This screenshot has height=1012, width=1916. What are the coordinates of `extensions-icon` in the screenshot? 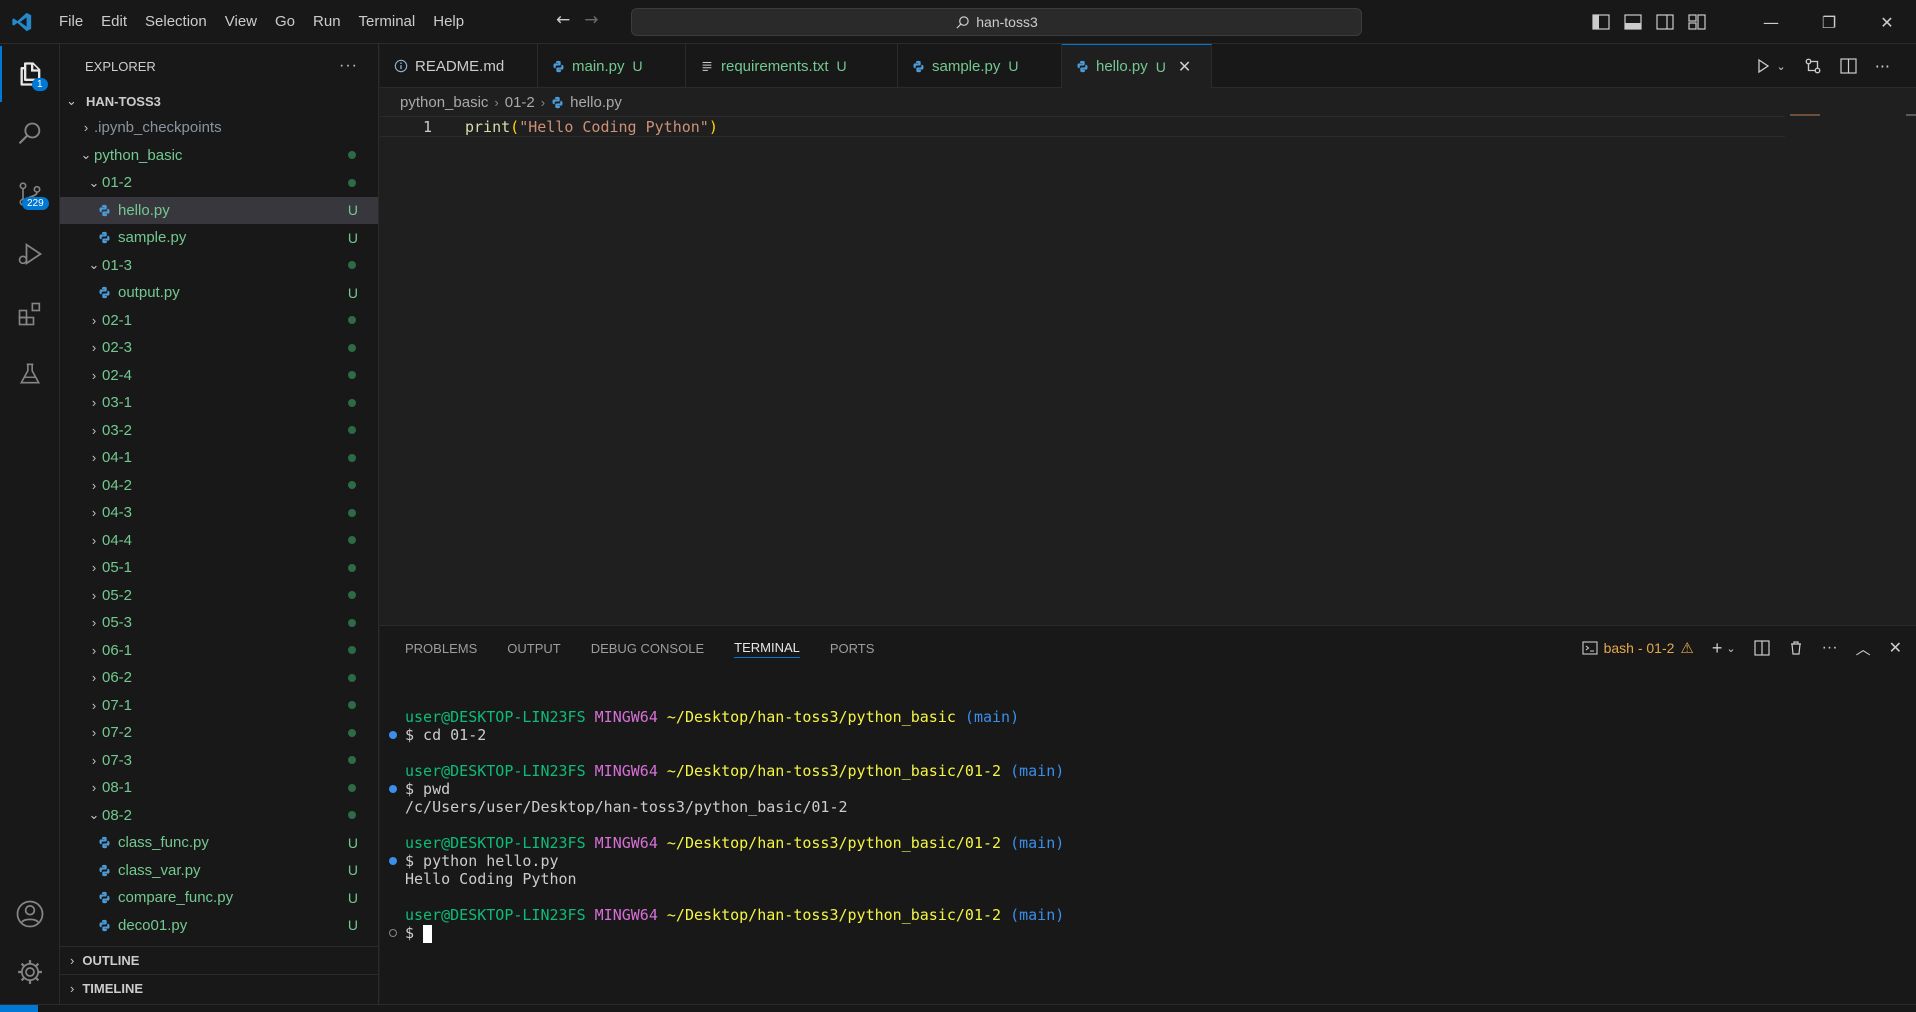 It's located at (30, 314).